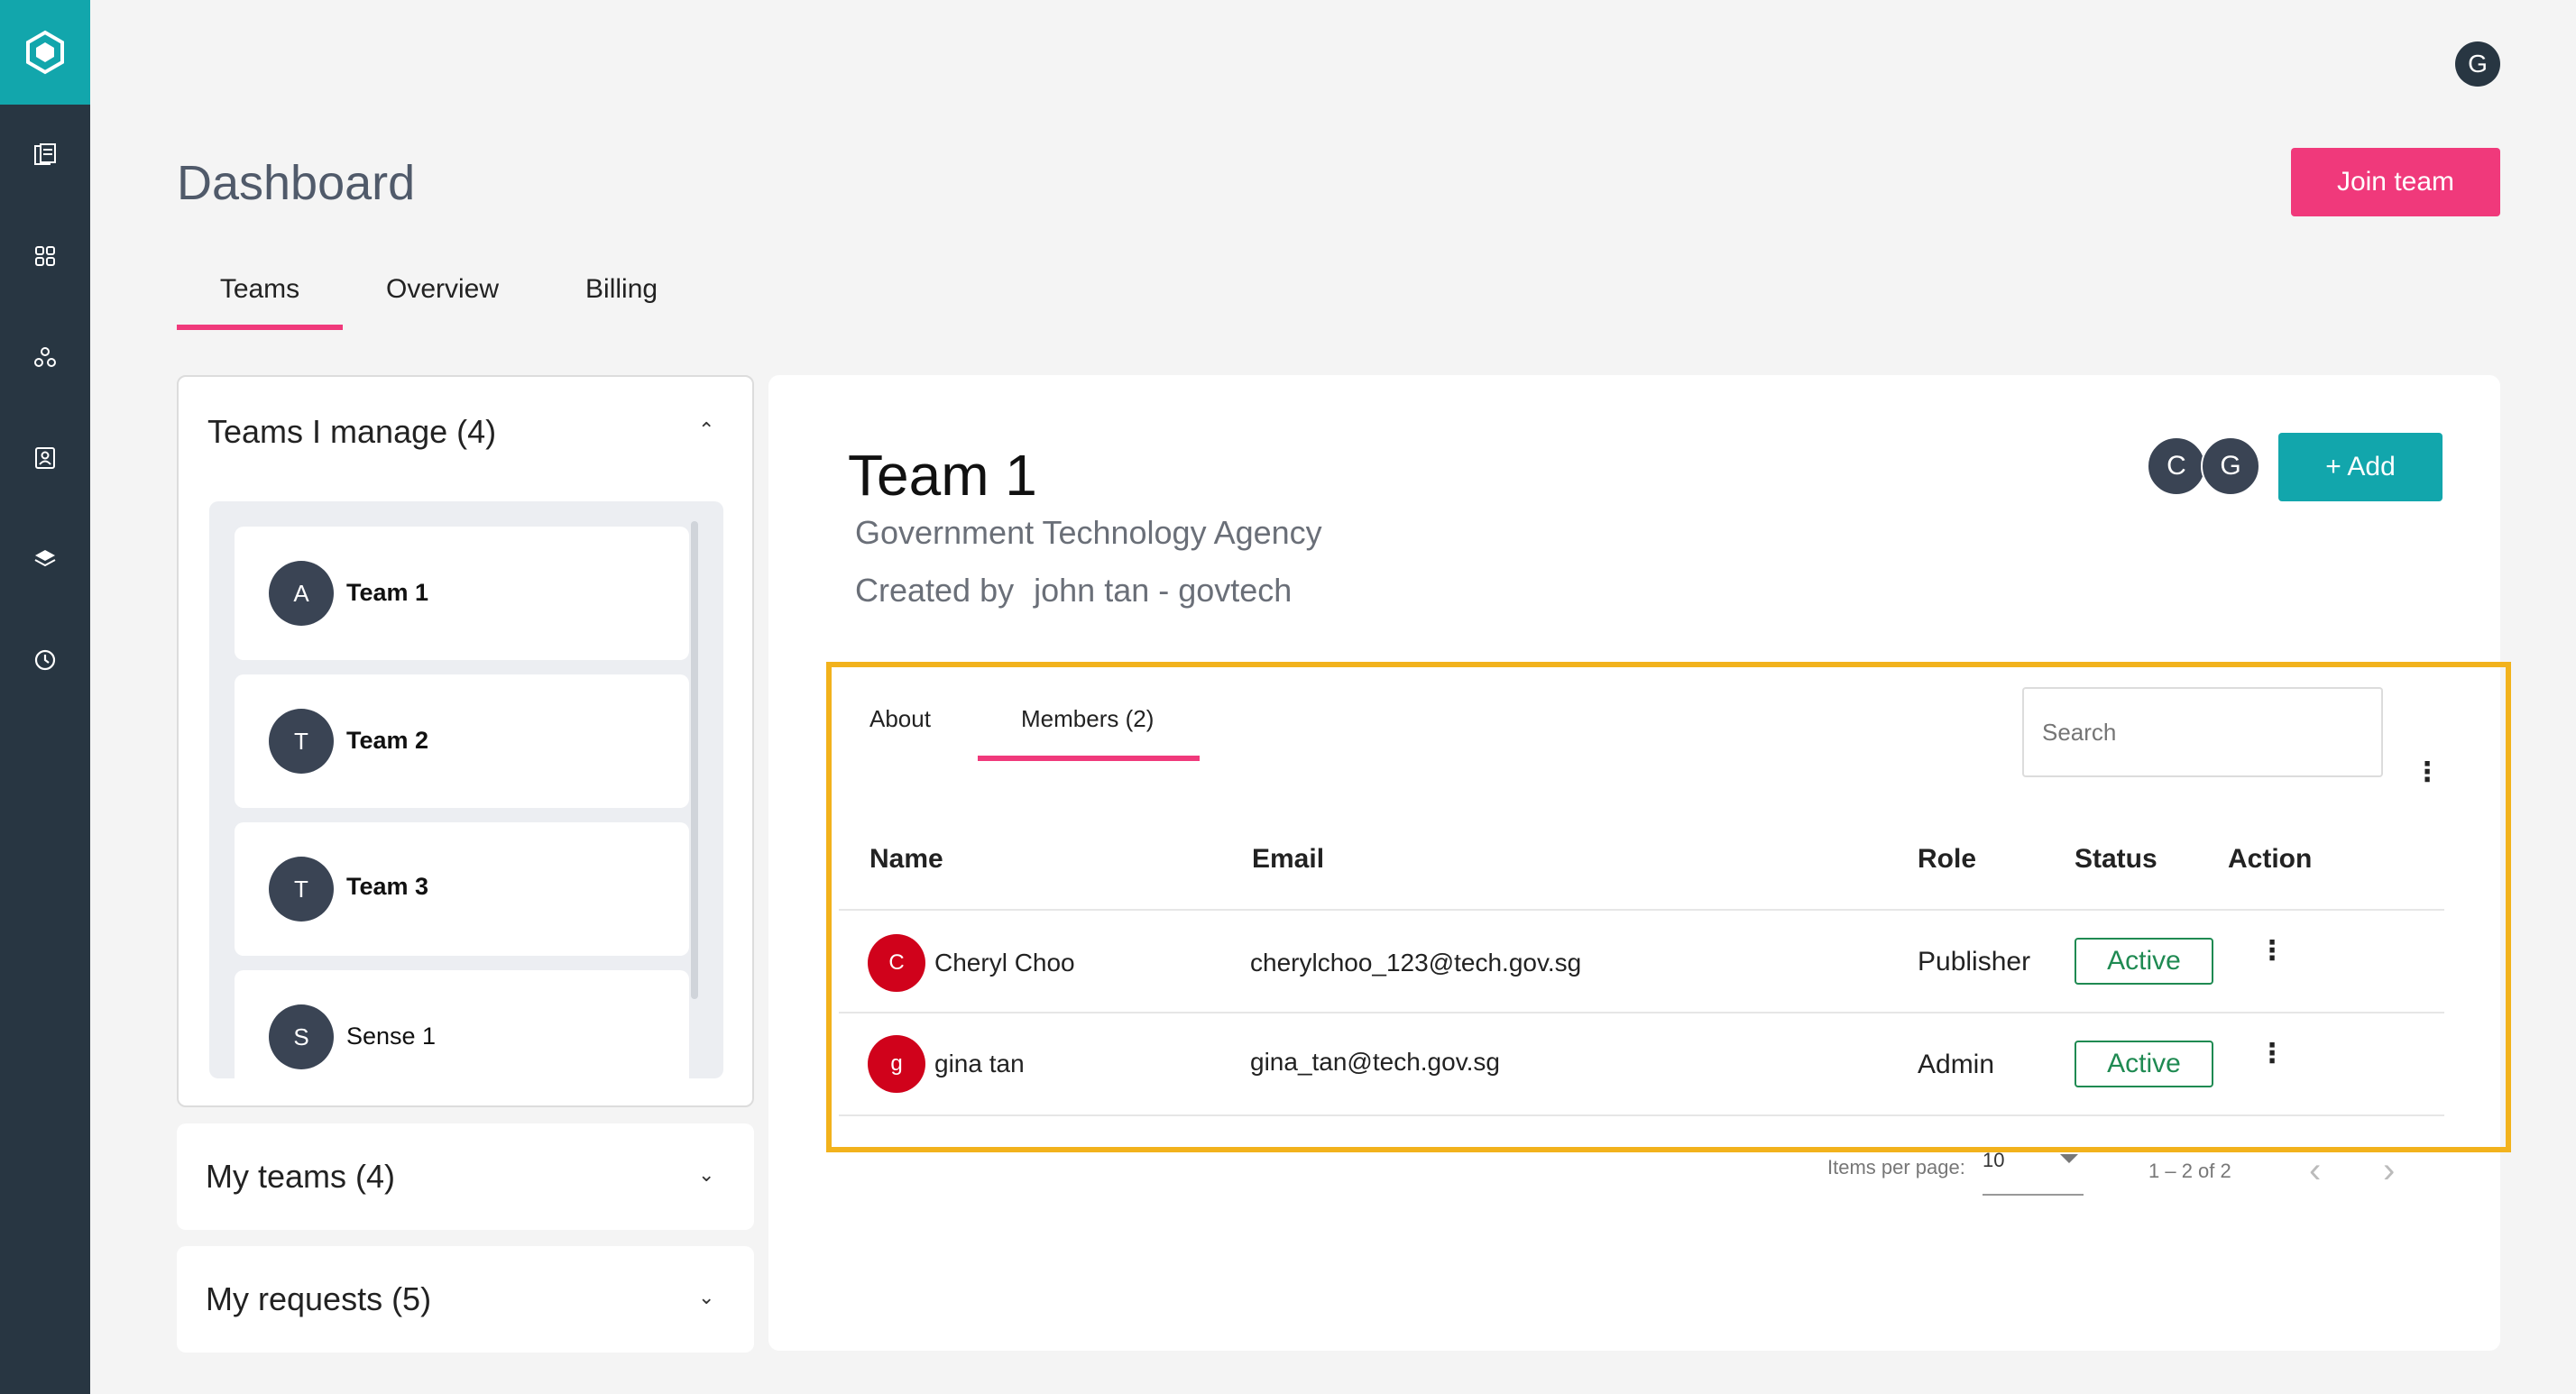 This screenshot has height=1394, width=2576. Describe the element at coordinates (45, 559) in the screenshot. I see `layers-icon` at that location.